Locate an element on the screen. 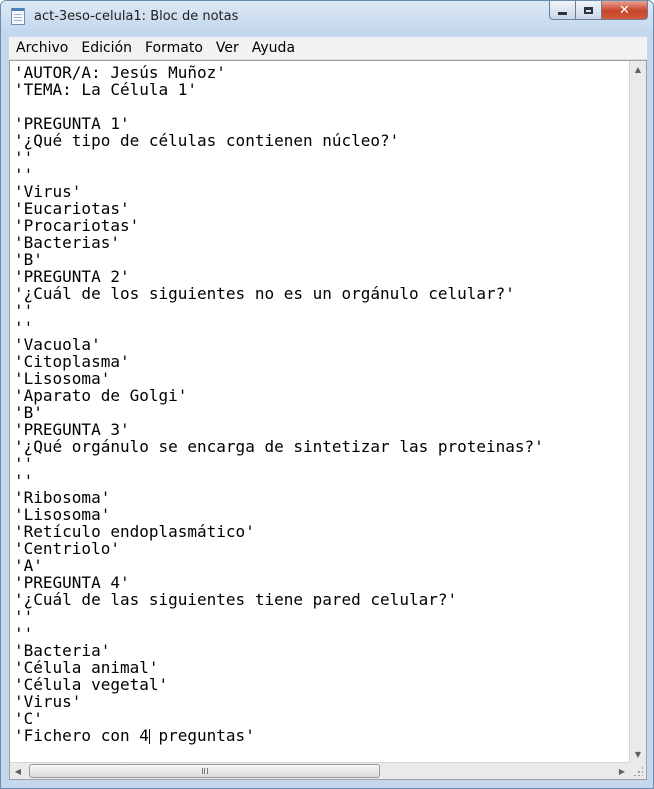 Image resolution: width=654 pixels, height=789 pixels. text-line: '¿Qué tipo de células contienen núcleo?' is located at coordinates (207, 140).